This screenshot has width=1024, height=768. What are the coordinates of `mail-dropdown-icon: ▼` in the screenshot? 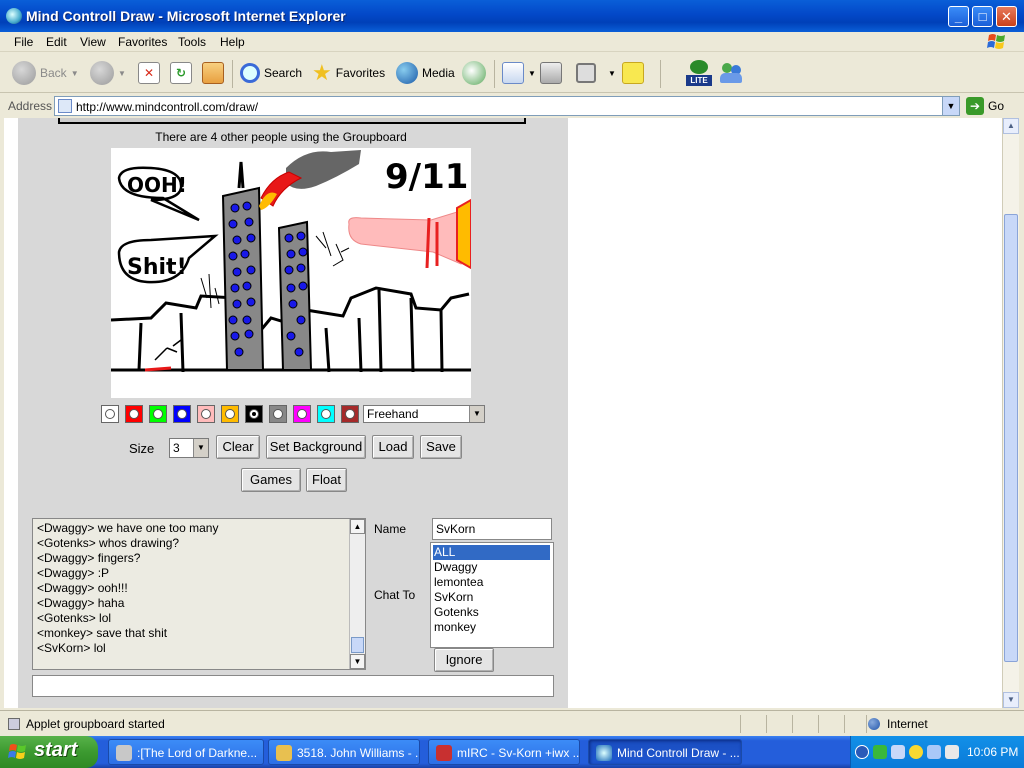 It's located at (532, 73).